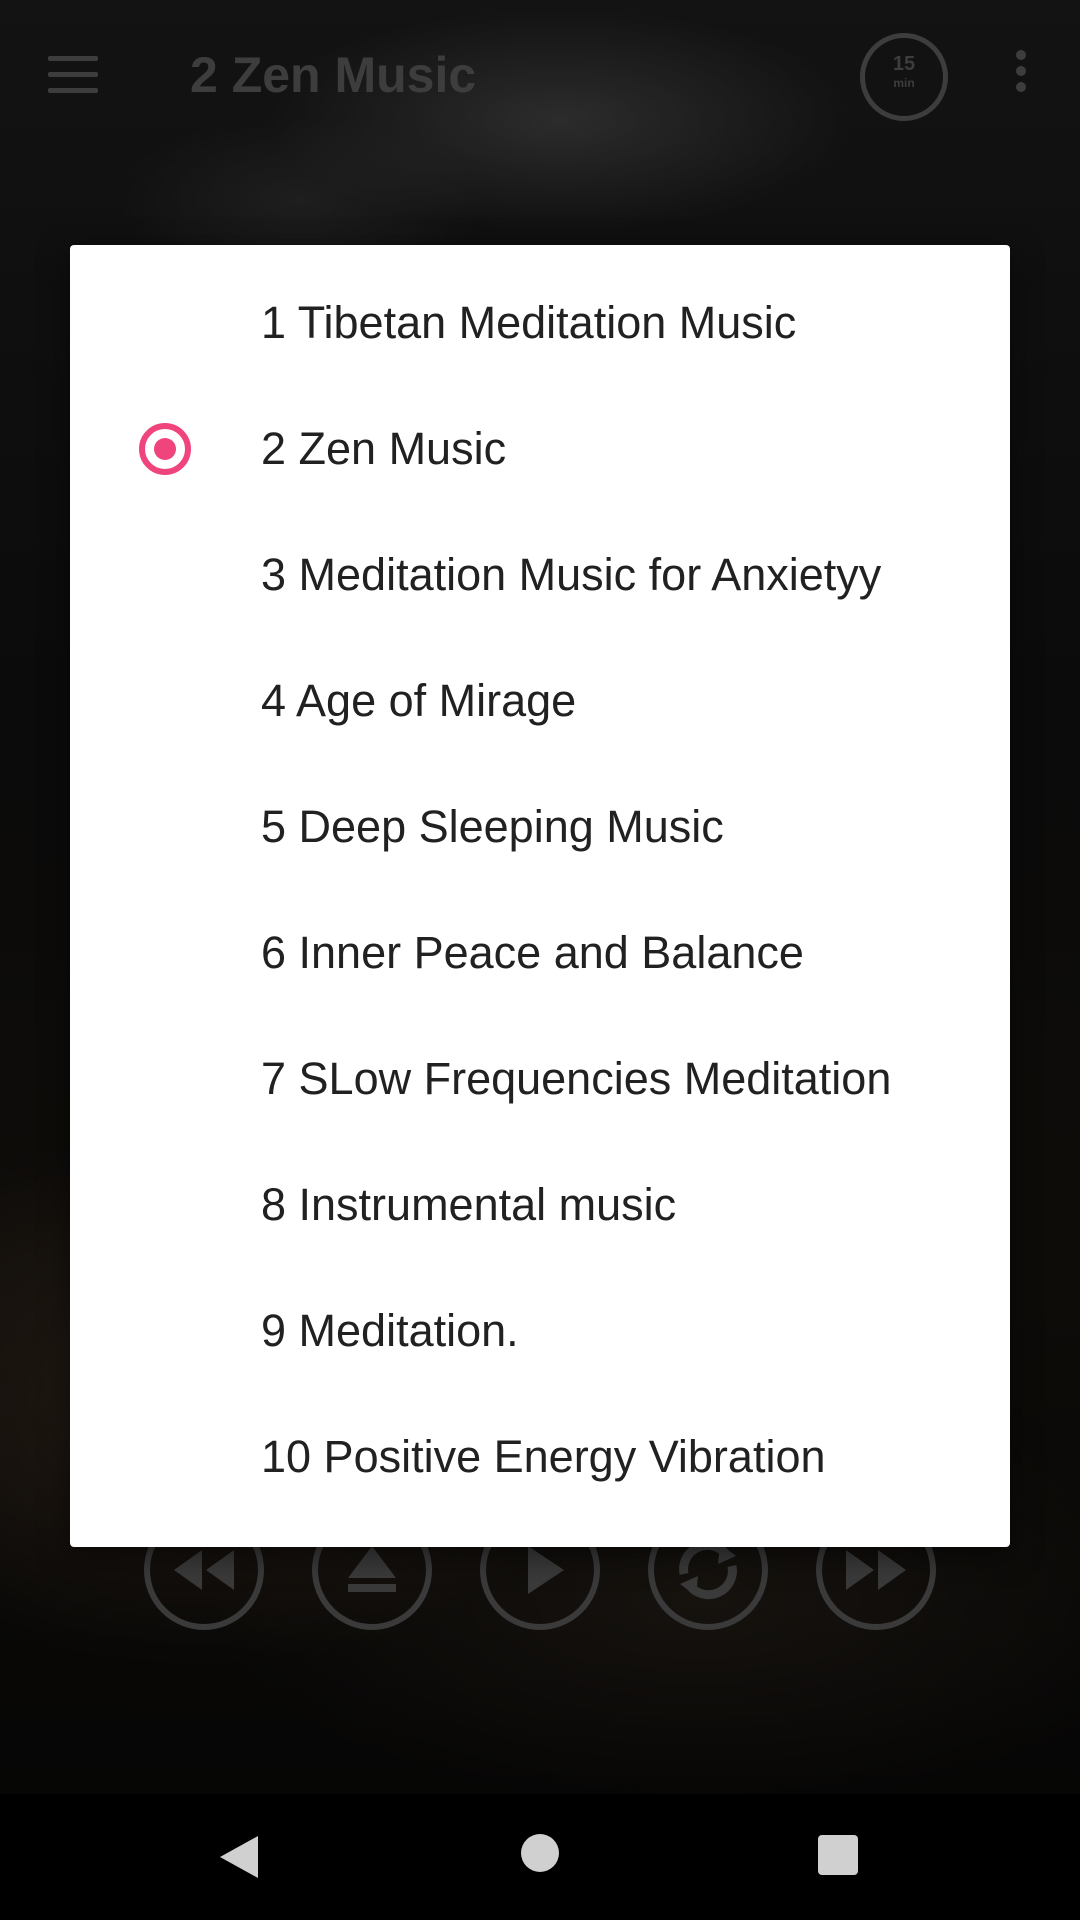 This screenshot has width=1080, height=1920. I want to click on track-option: 4 Age of Mirage, so click(540, 701).